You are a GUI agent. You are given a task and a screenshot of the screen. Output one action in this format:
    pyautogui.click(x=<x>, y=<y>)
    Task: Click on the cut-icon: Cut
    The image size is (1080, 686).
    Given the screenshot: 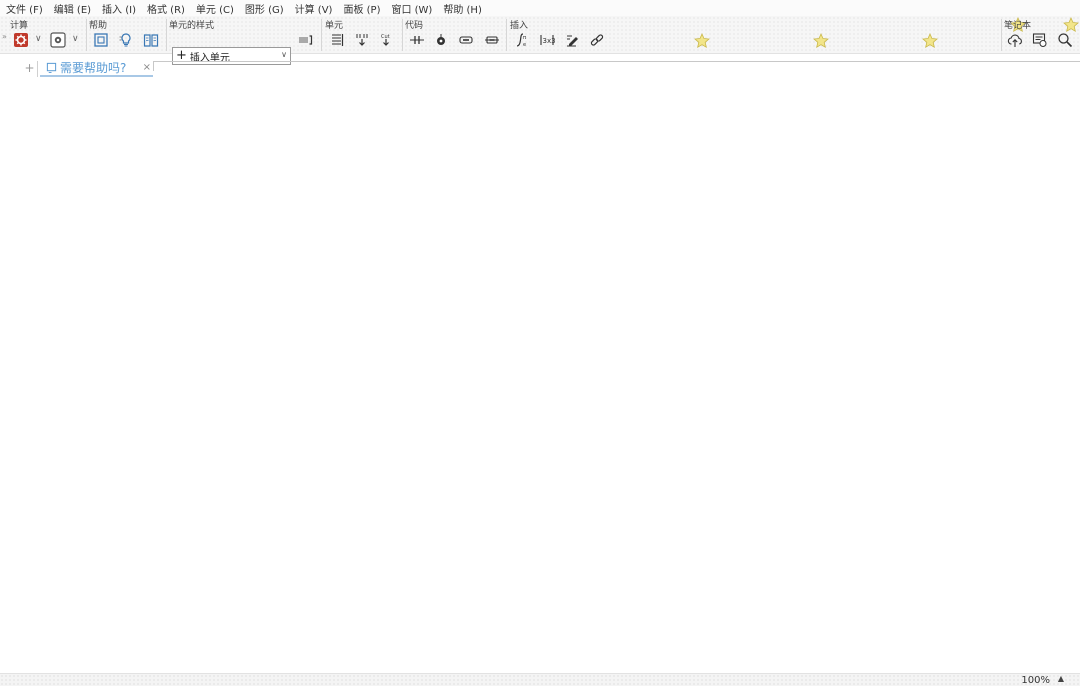 What is the action you would take?
    pyautogui.click(x=385, y=40)
    